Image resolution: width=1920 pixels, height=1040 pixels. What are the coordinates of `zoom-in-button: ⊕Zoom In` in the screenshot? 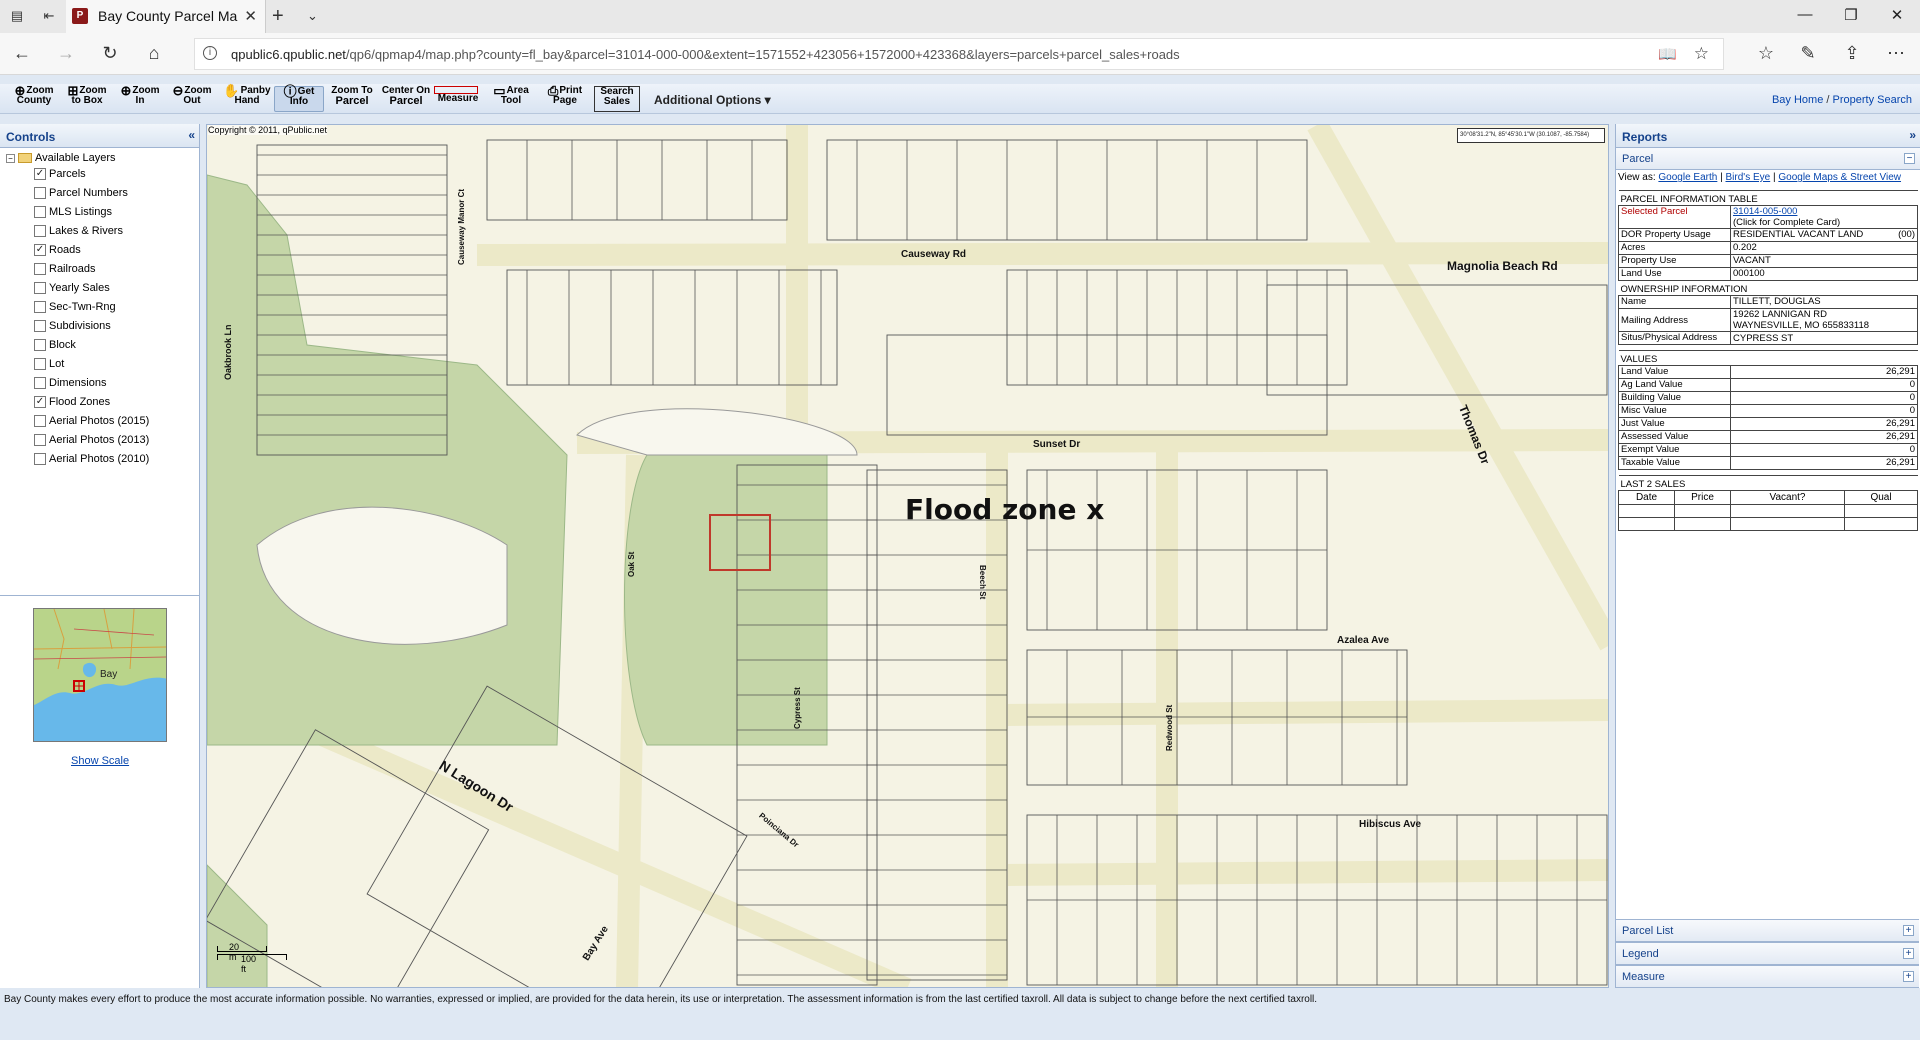 It's located at (140, 98).